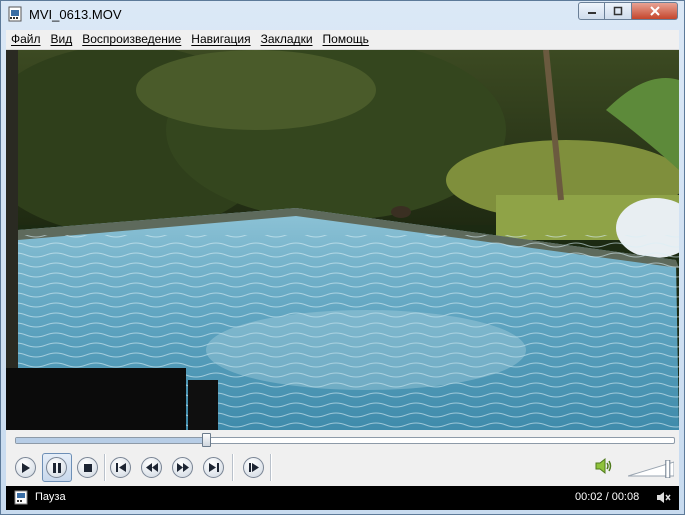 Image resolution: width=685 pixels, height=515 pixels. What do you see at coordinates (287, 39) in the screenshot?
I see `menu-bookmarks: Закладки` at bounding box center [287, 39].